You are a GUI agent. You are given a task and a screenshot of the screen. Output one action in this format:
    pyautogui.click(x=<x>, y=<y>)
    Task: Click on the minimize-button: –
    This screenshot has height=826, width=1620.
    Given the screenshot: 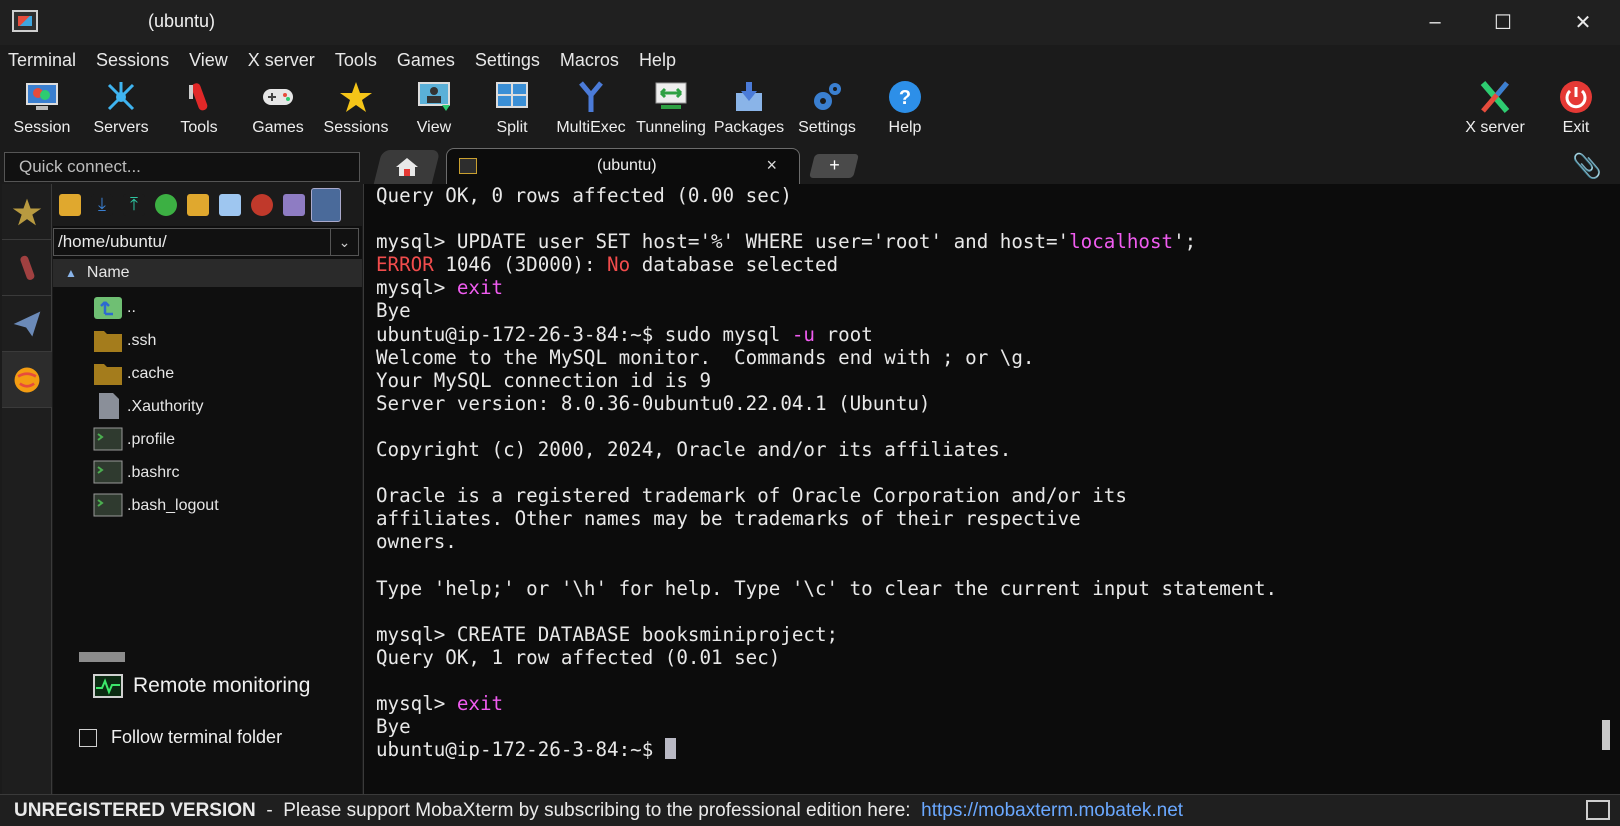 What is the action you would take?
    pyautogui.click(x=1435, y=22)
    